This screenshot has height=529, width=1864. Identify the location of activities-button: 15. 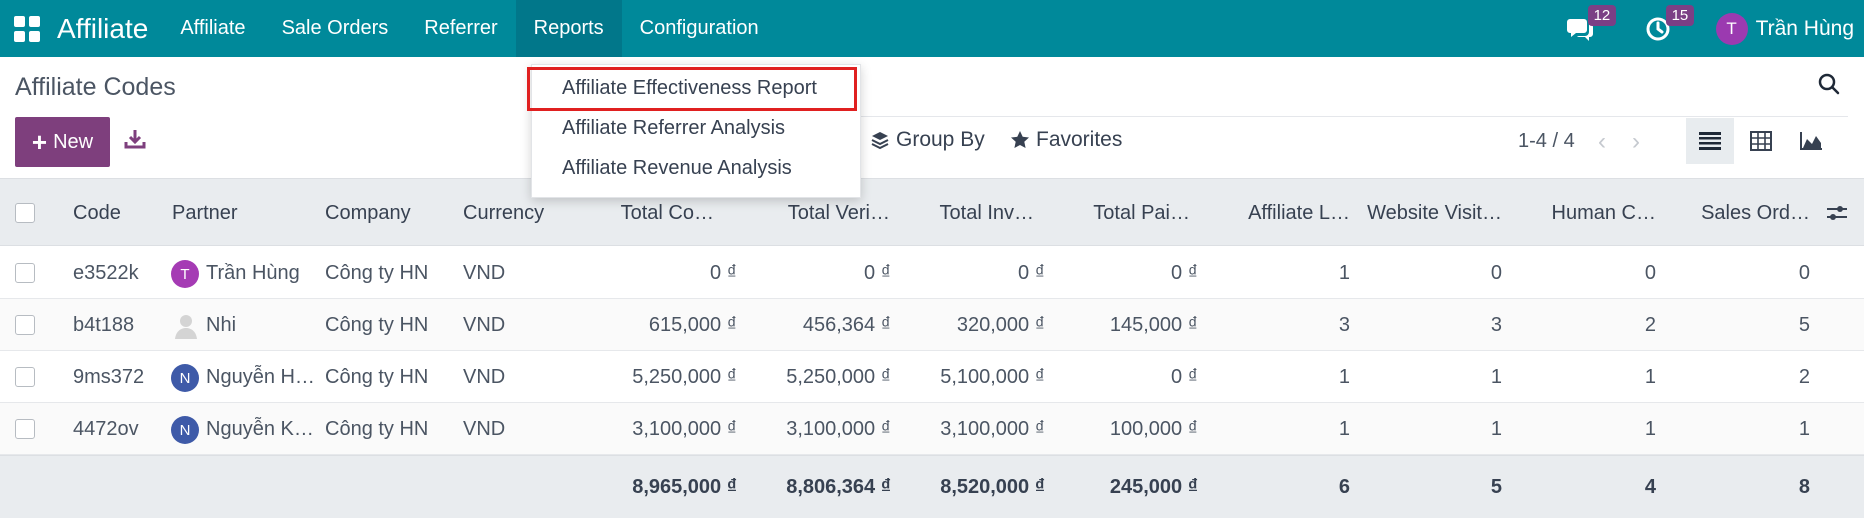
(1666, 28).